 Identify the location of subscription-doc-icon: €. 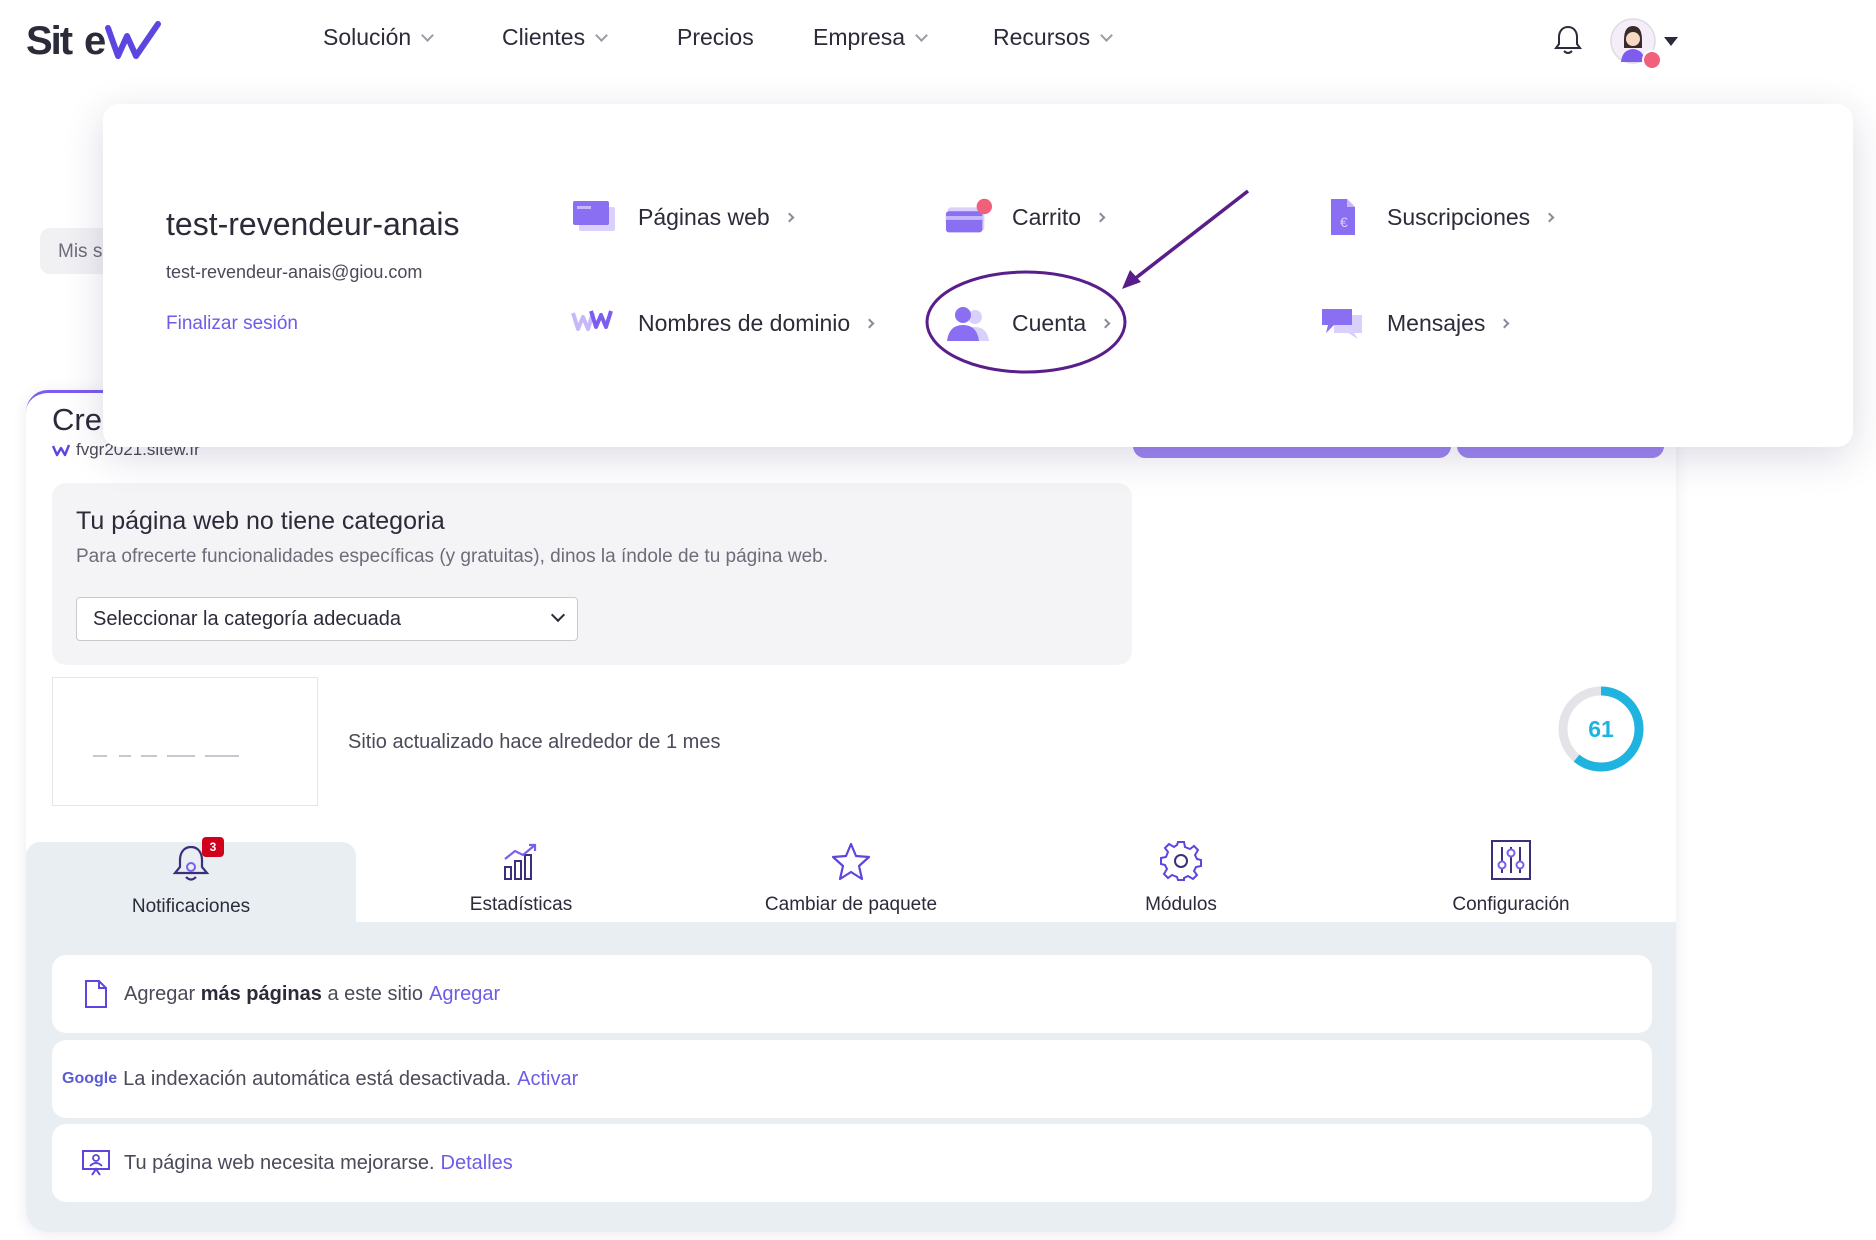
(1343, 217).